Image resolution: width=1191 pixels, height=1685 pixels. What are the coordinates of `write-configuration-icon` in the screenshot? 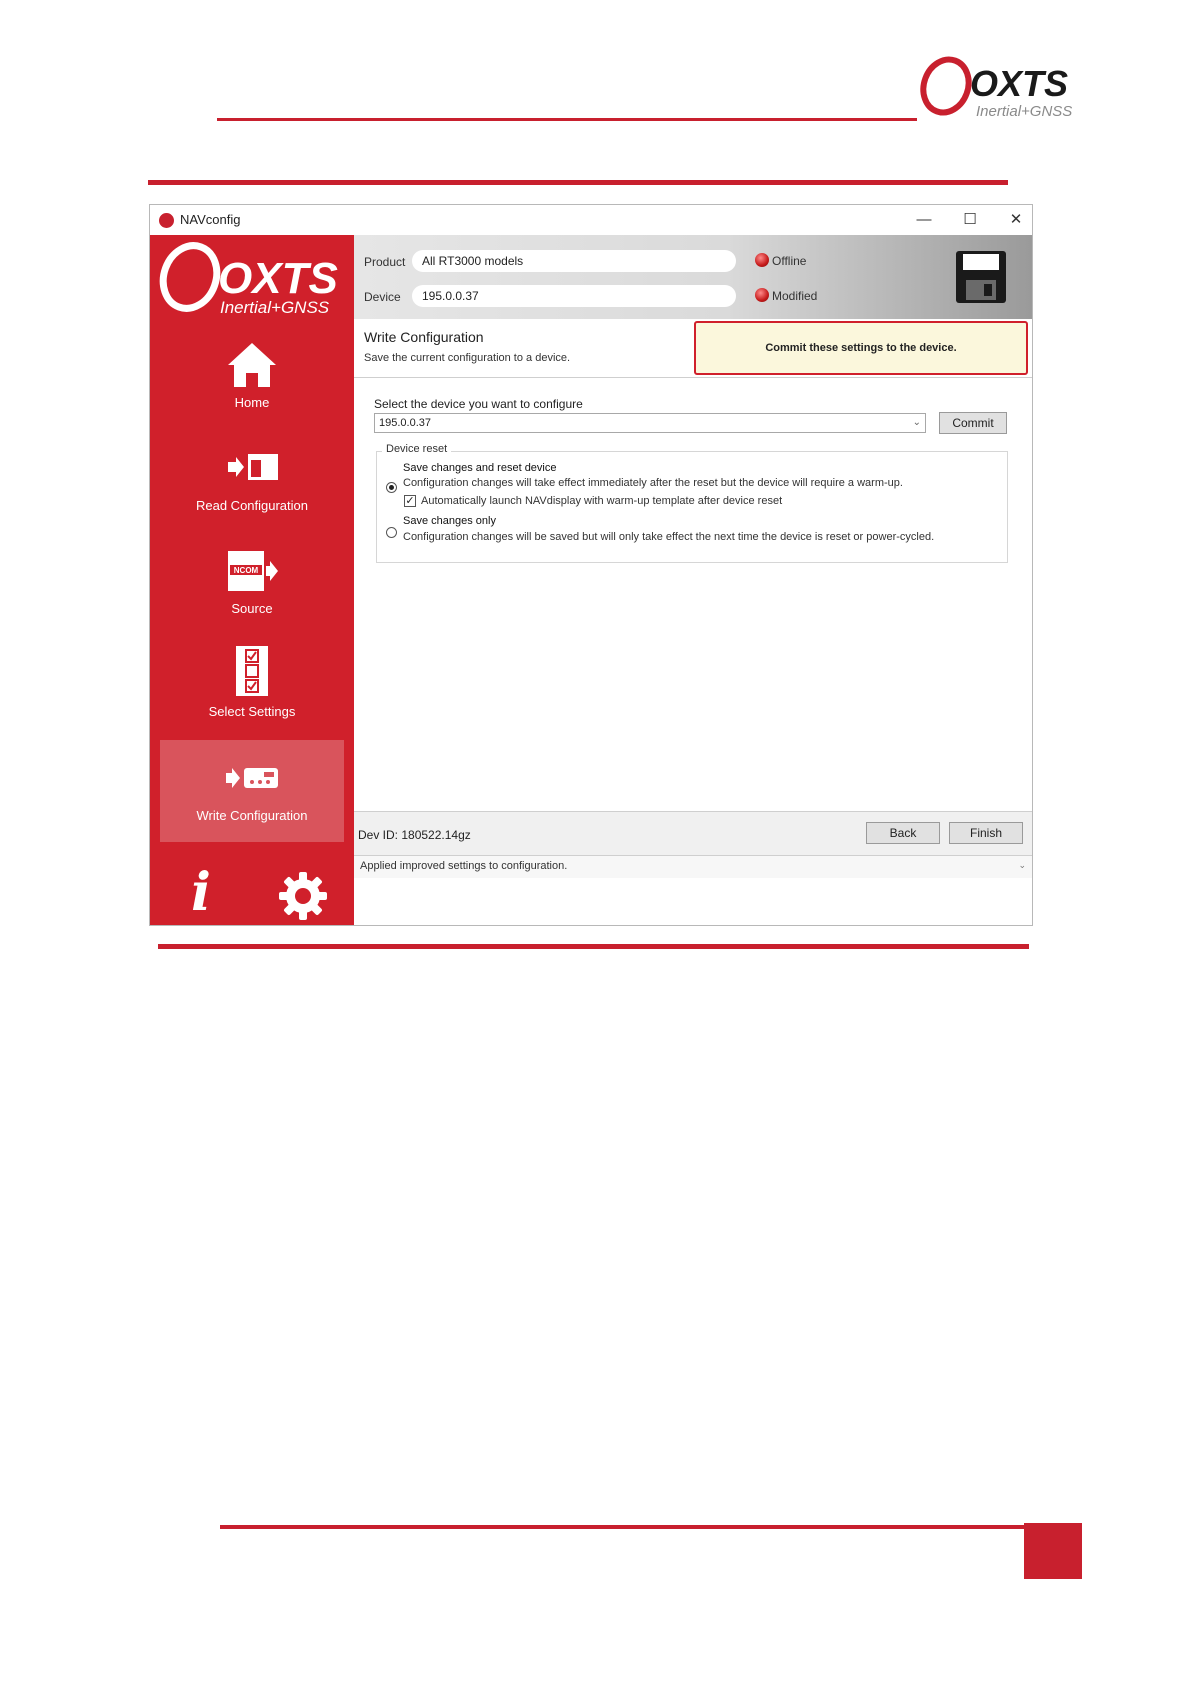 It's located at (252, 778).